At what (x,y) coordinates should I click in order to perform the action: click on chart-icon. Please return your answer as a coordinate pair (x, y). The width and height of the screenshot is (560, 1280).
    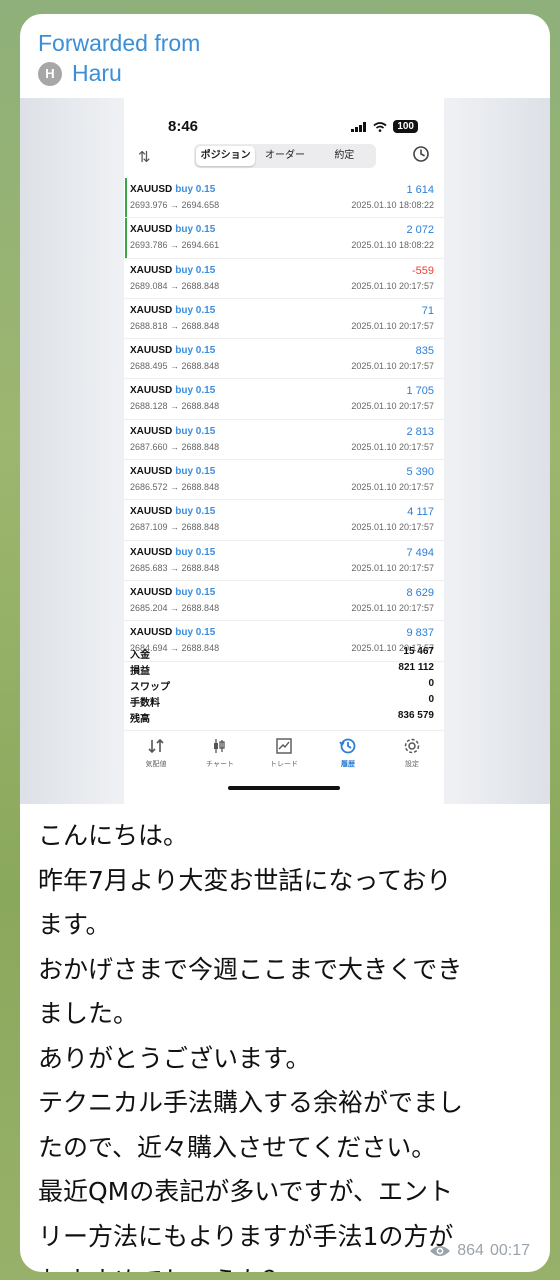
    Looking at the image, I should click on (220, 747).